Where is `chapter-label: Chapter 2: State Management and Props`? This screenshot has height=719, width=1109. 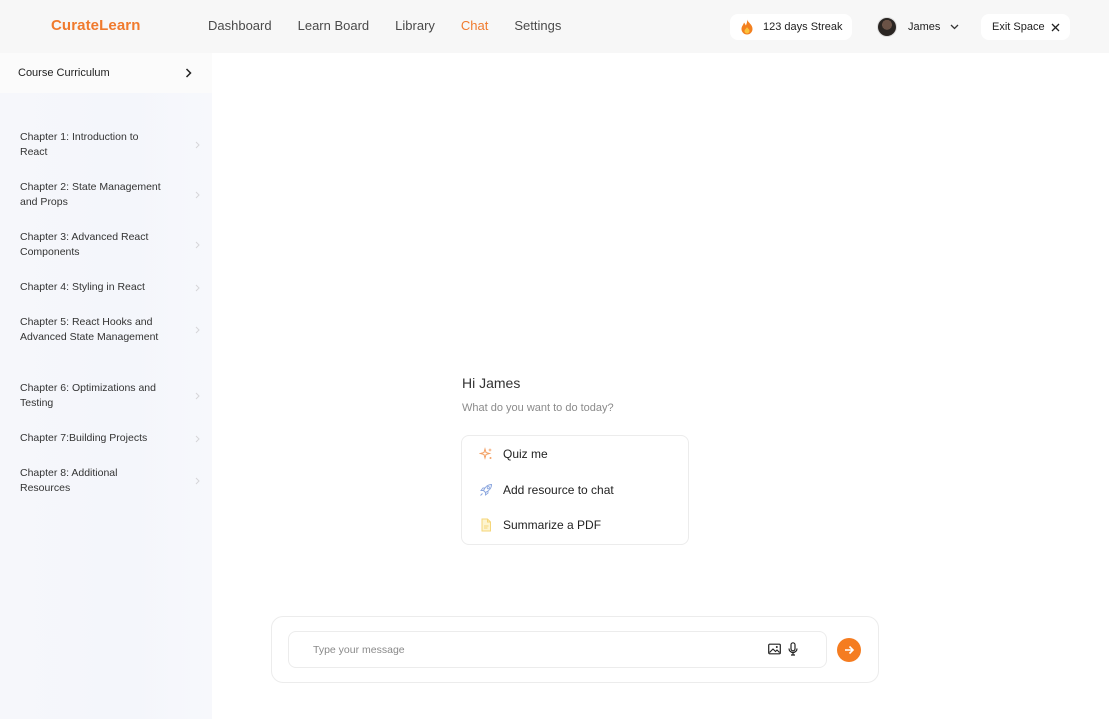
chapter-label: Chapter 2: State Management and Props is located at coordinates (90, 194).